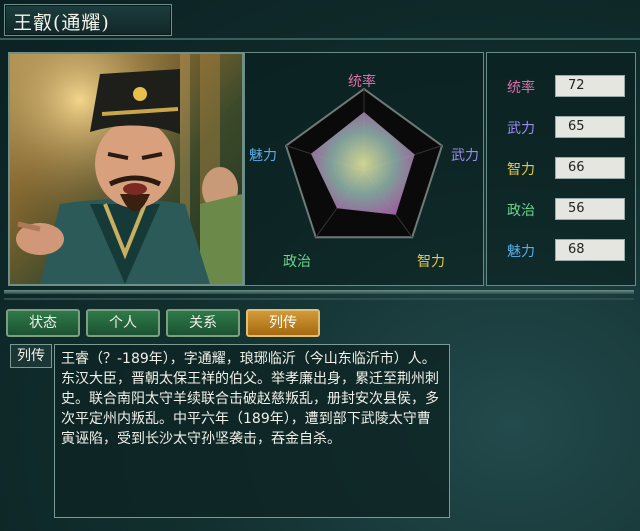 Image resolution: width=640 pixels, height=531 pixels. What do you see at coordinates (521, 129) in the screenshot?
I see `stat-label: 武力` at bounding box center [521, 129].